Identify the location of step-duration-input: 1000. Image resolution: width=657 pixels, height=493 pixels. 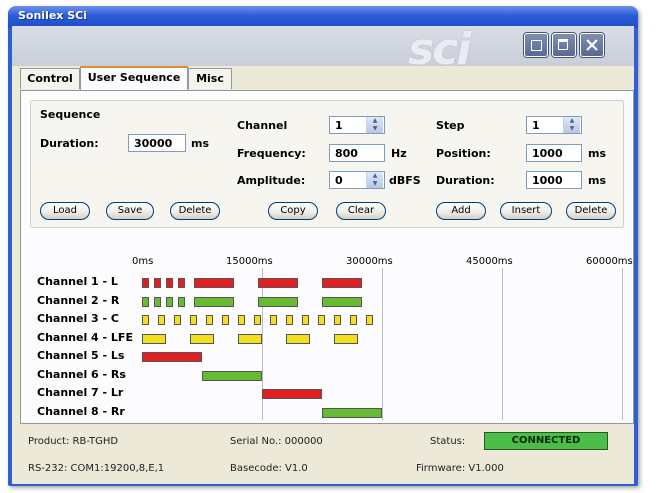
(554, 180).